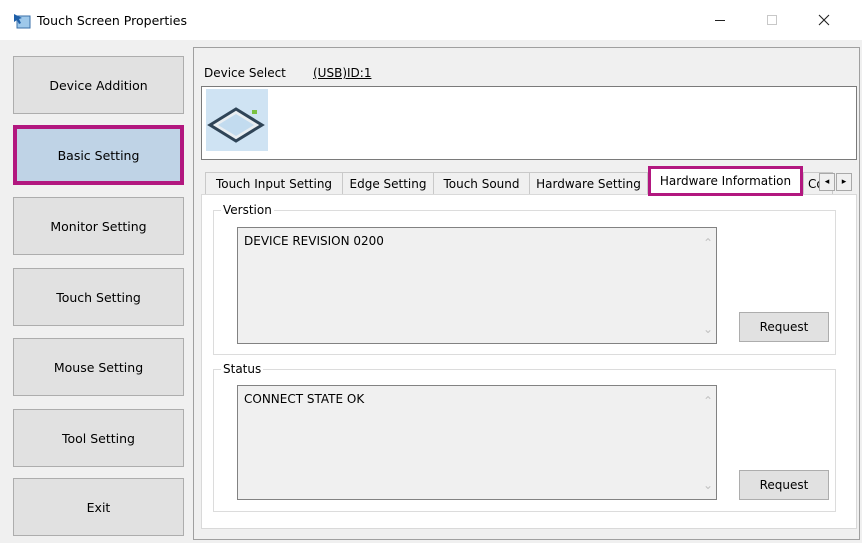  What do you see at coordinates (529, 123) in the screenshot?
I see `device-list` at bounding box center [529, 123].